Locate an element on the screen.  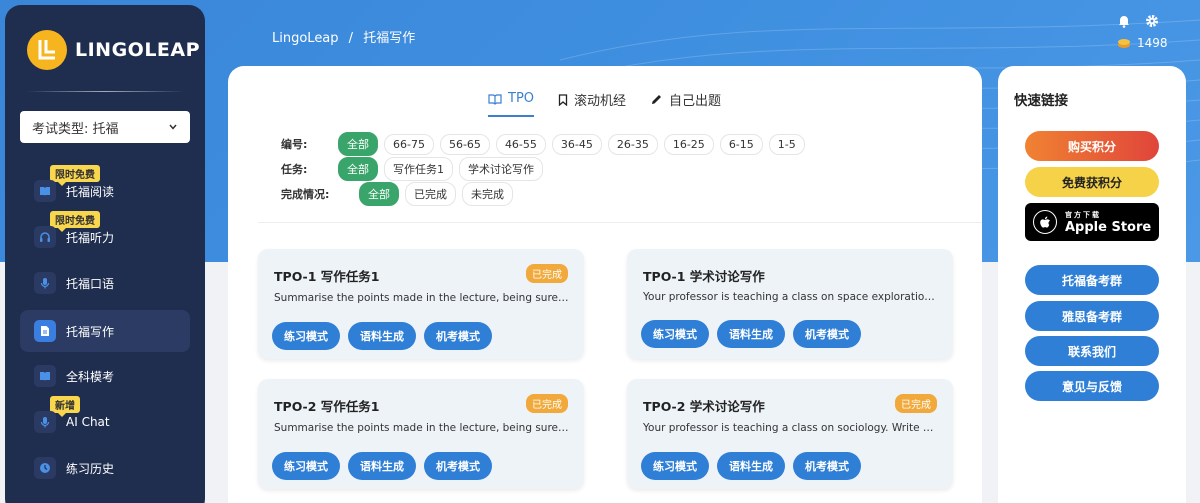
filter-chip: 56-65 is located at coordinates (464, 144).